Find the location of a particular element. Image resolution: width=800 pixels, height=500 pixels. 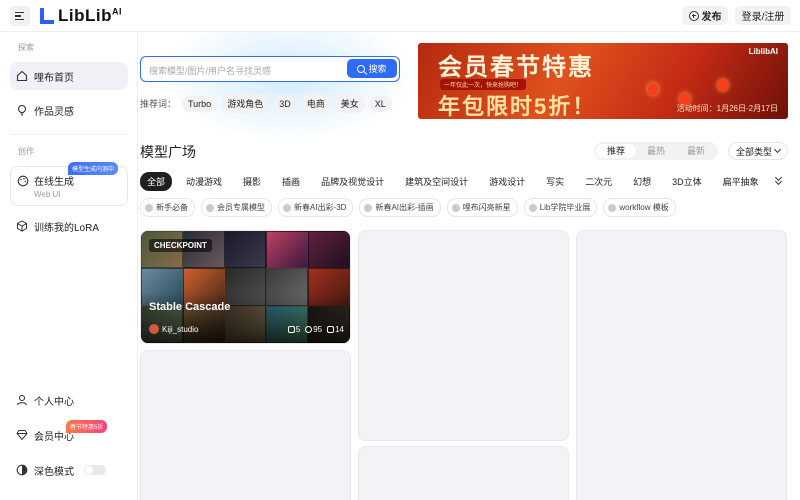

menu-icon is located at coordinates (20, 16).